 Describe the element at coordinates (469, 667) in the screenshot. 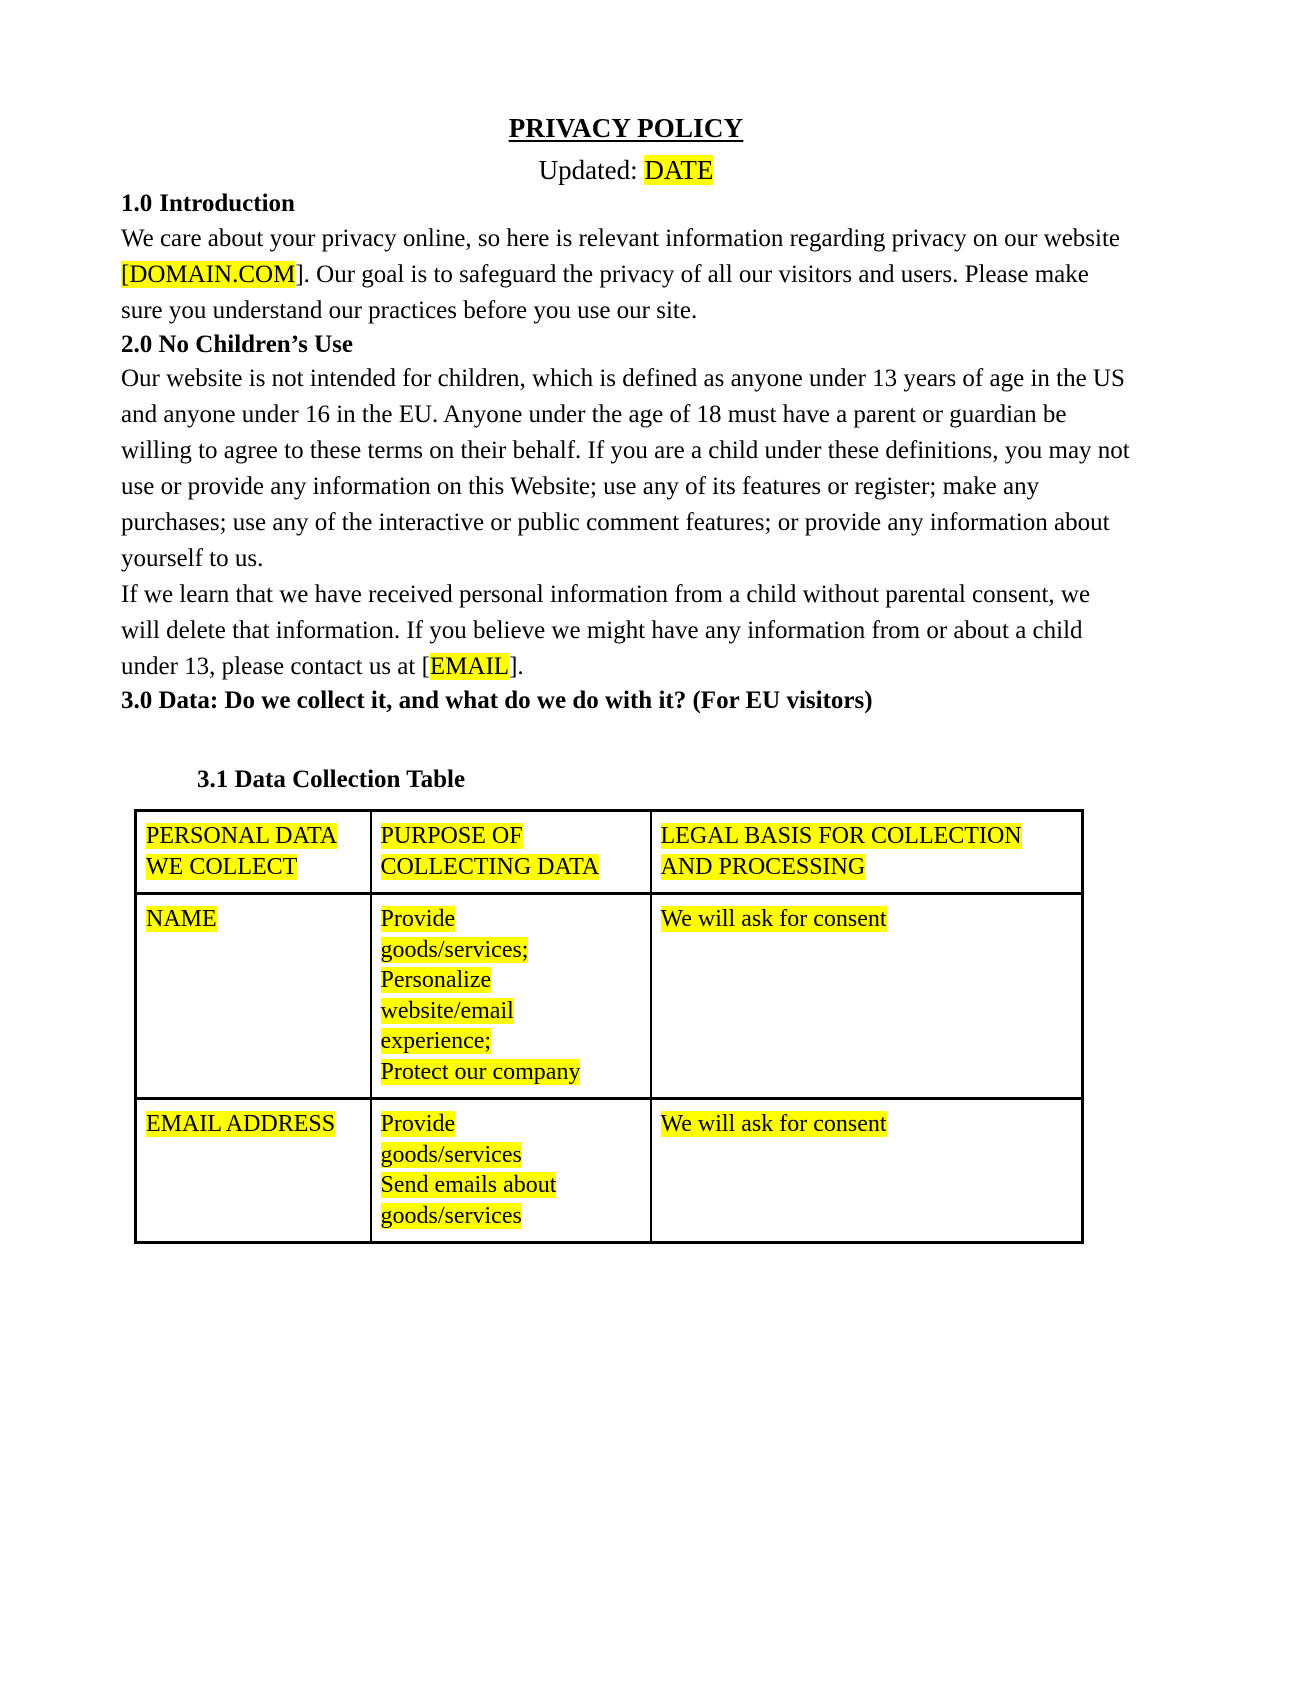

I see `email-placeholder: EMAIL` at that location.